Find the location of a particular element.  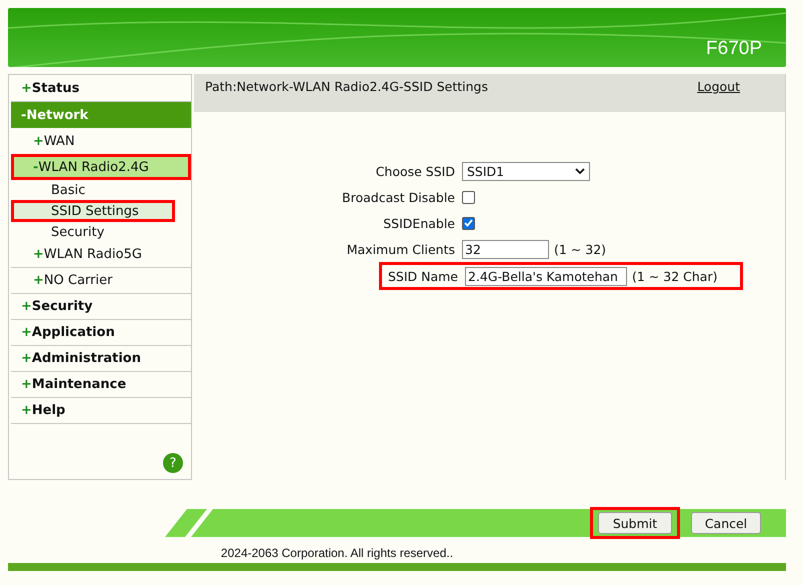

ssid-select: SSID1 is located at coordinates (526, 171).